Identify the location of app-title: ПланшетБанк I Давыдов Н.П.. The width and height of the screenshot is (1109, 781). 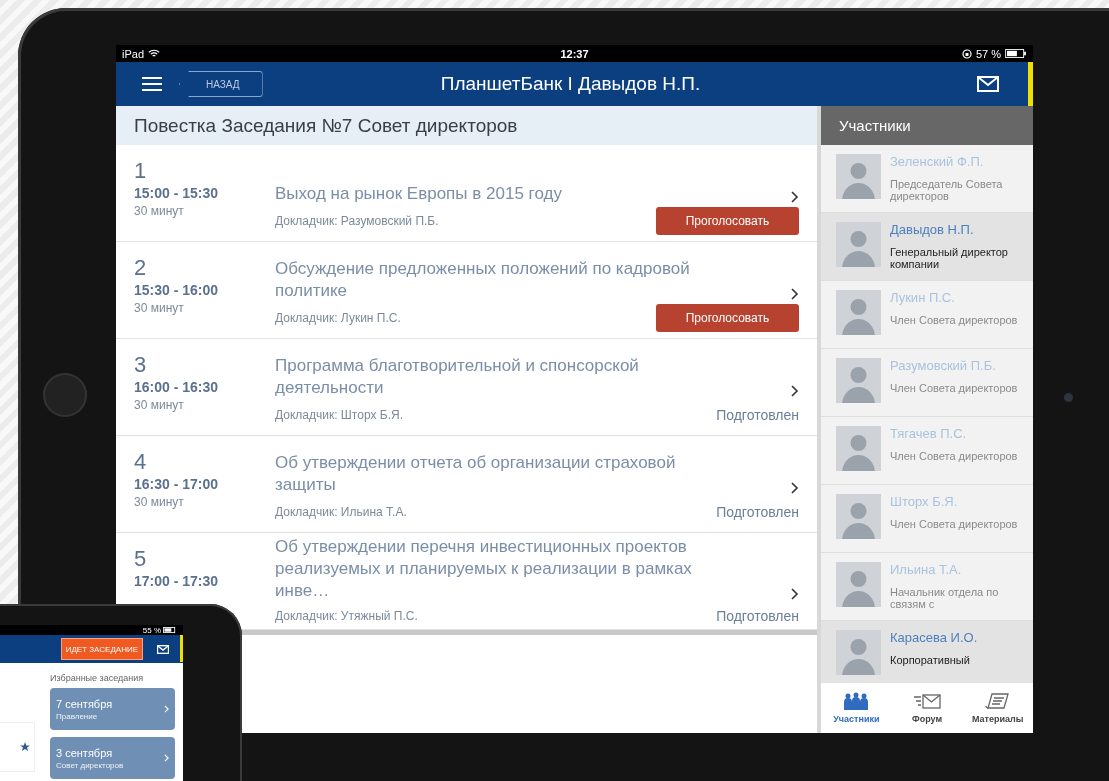
(570, 84).